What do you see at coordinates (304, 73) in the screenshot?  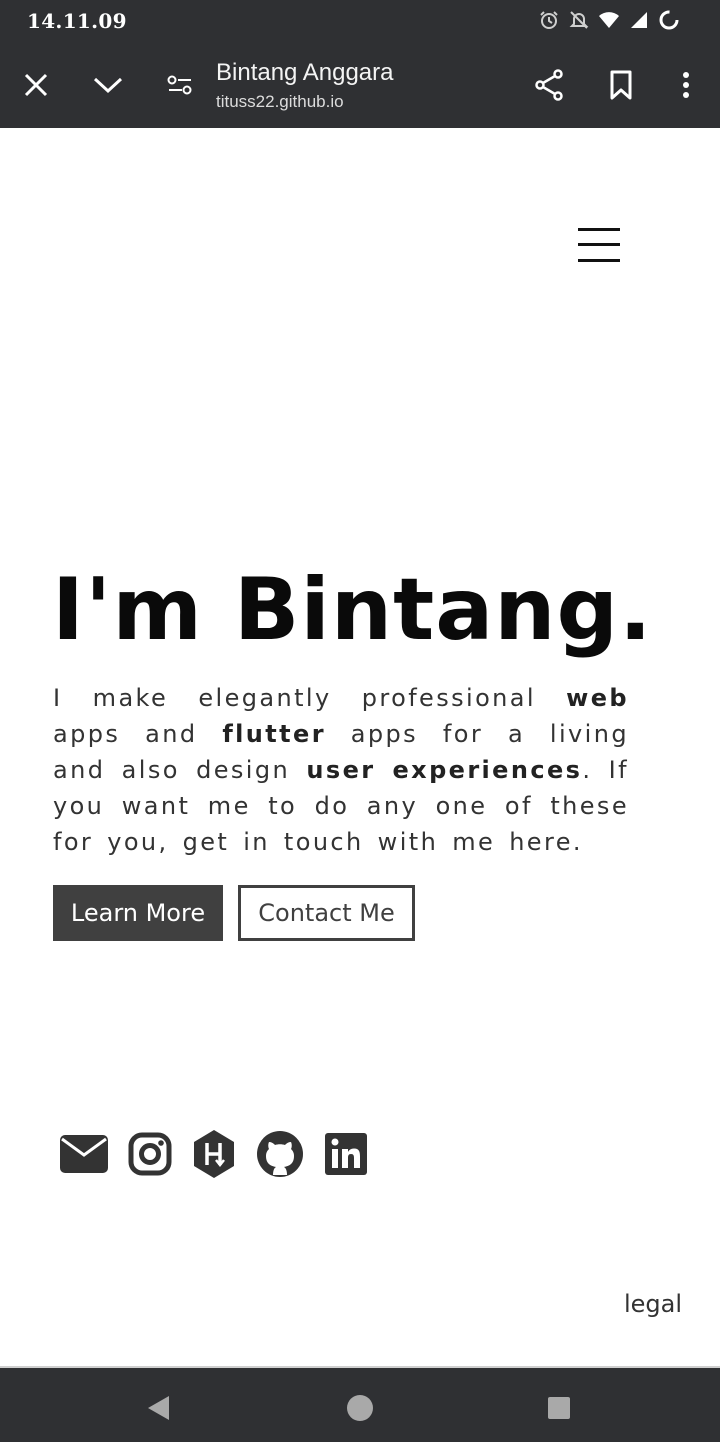 I see `page-title: Bintang Anggara` at bounding box center [304, 73].